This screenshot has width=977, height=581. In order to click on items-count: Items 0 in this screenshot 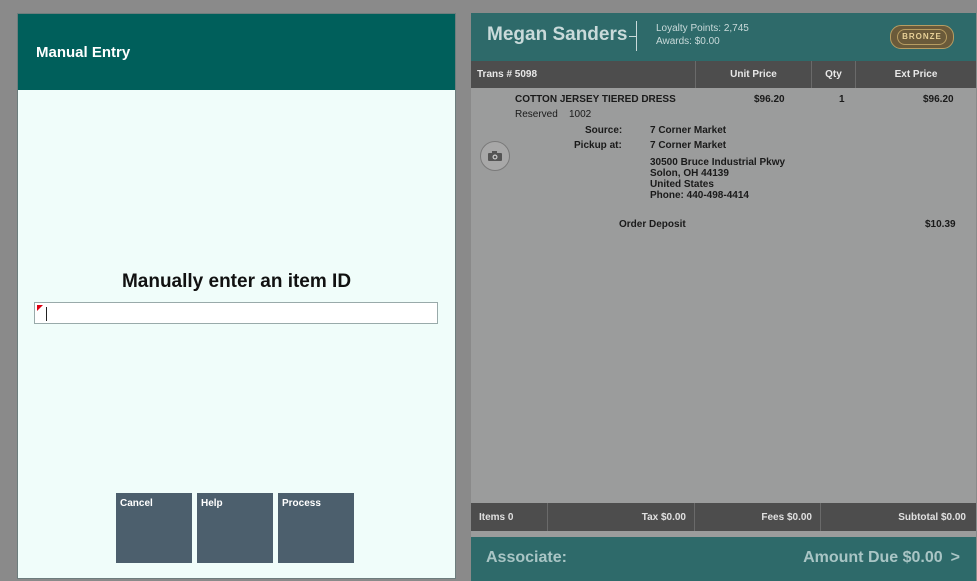, I will do `click(509, 517)`.